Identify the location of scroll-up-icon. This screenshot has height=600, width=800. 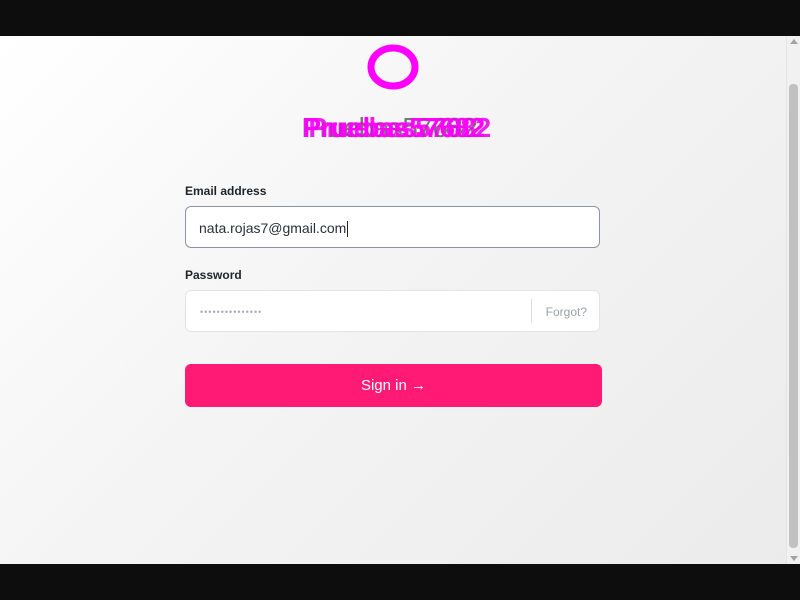
(794, 41).